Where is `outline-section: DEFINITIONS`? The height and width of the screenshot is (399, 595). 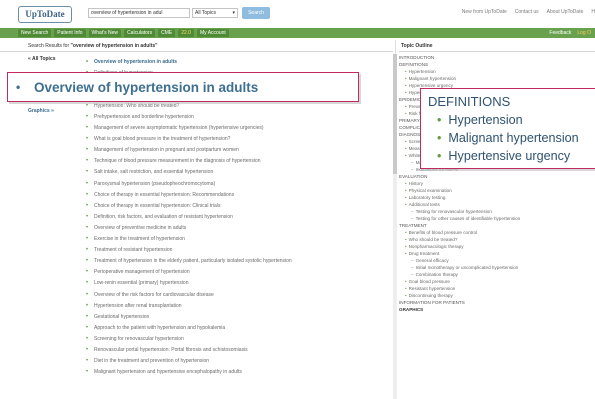
outline-section: DEFINITIONS is located at coordinates (497, 64).